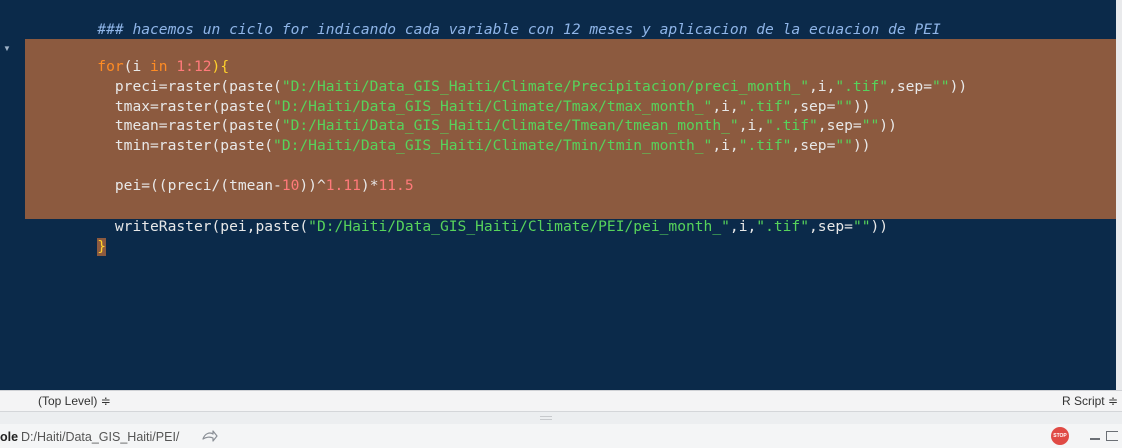 The width and height of the screenshot is (1122, 448). Describe the element at coordinates (1095, 439) in the screenshot. I see `minimize-icon` at that location.